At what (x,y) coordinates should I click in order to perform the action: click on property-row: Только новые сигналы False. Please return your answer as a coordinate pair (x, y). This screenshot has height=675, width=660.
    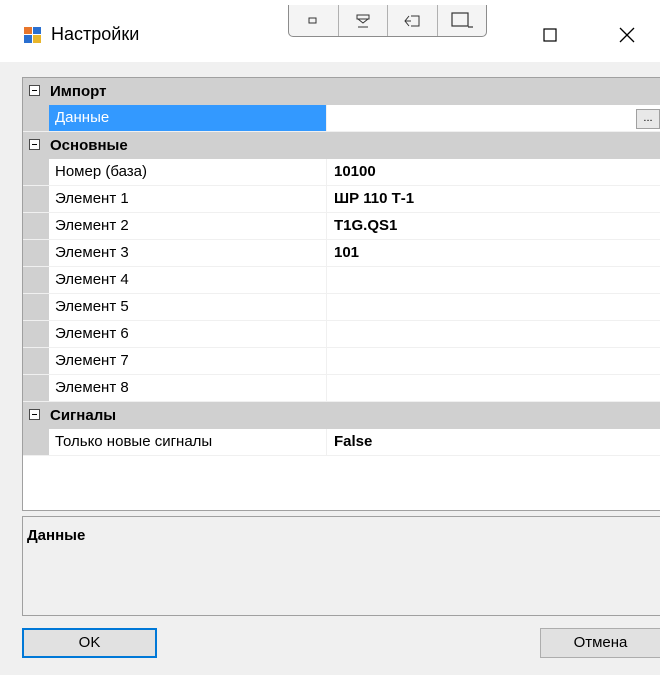
    Looking at the image, I should click on (341, 442).